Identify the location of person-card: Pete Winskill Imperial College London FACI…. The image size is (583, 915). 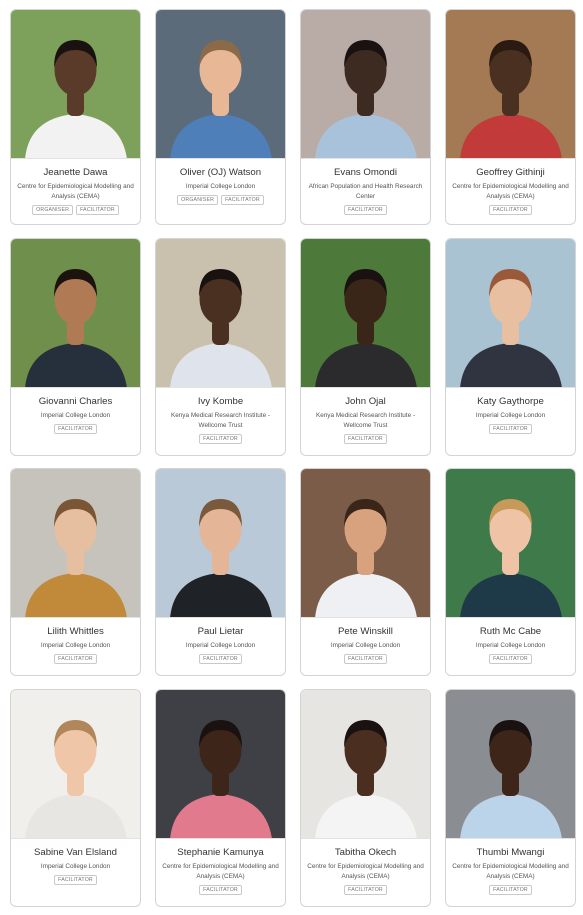
(365, 572).